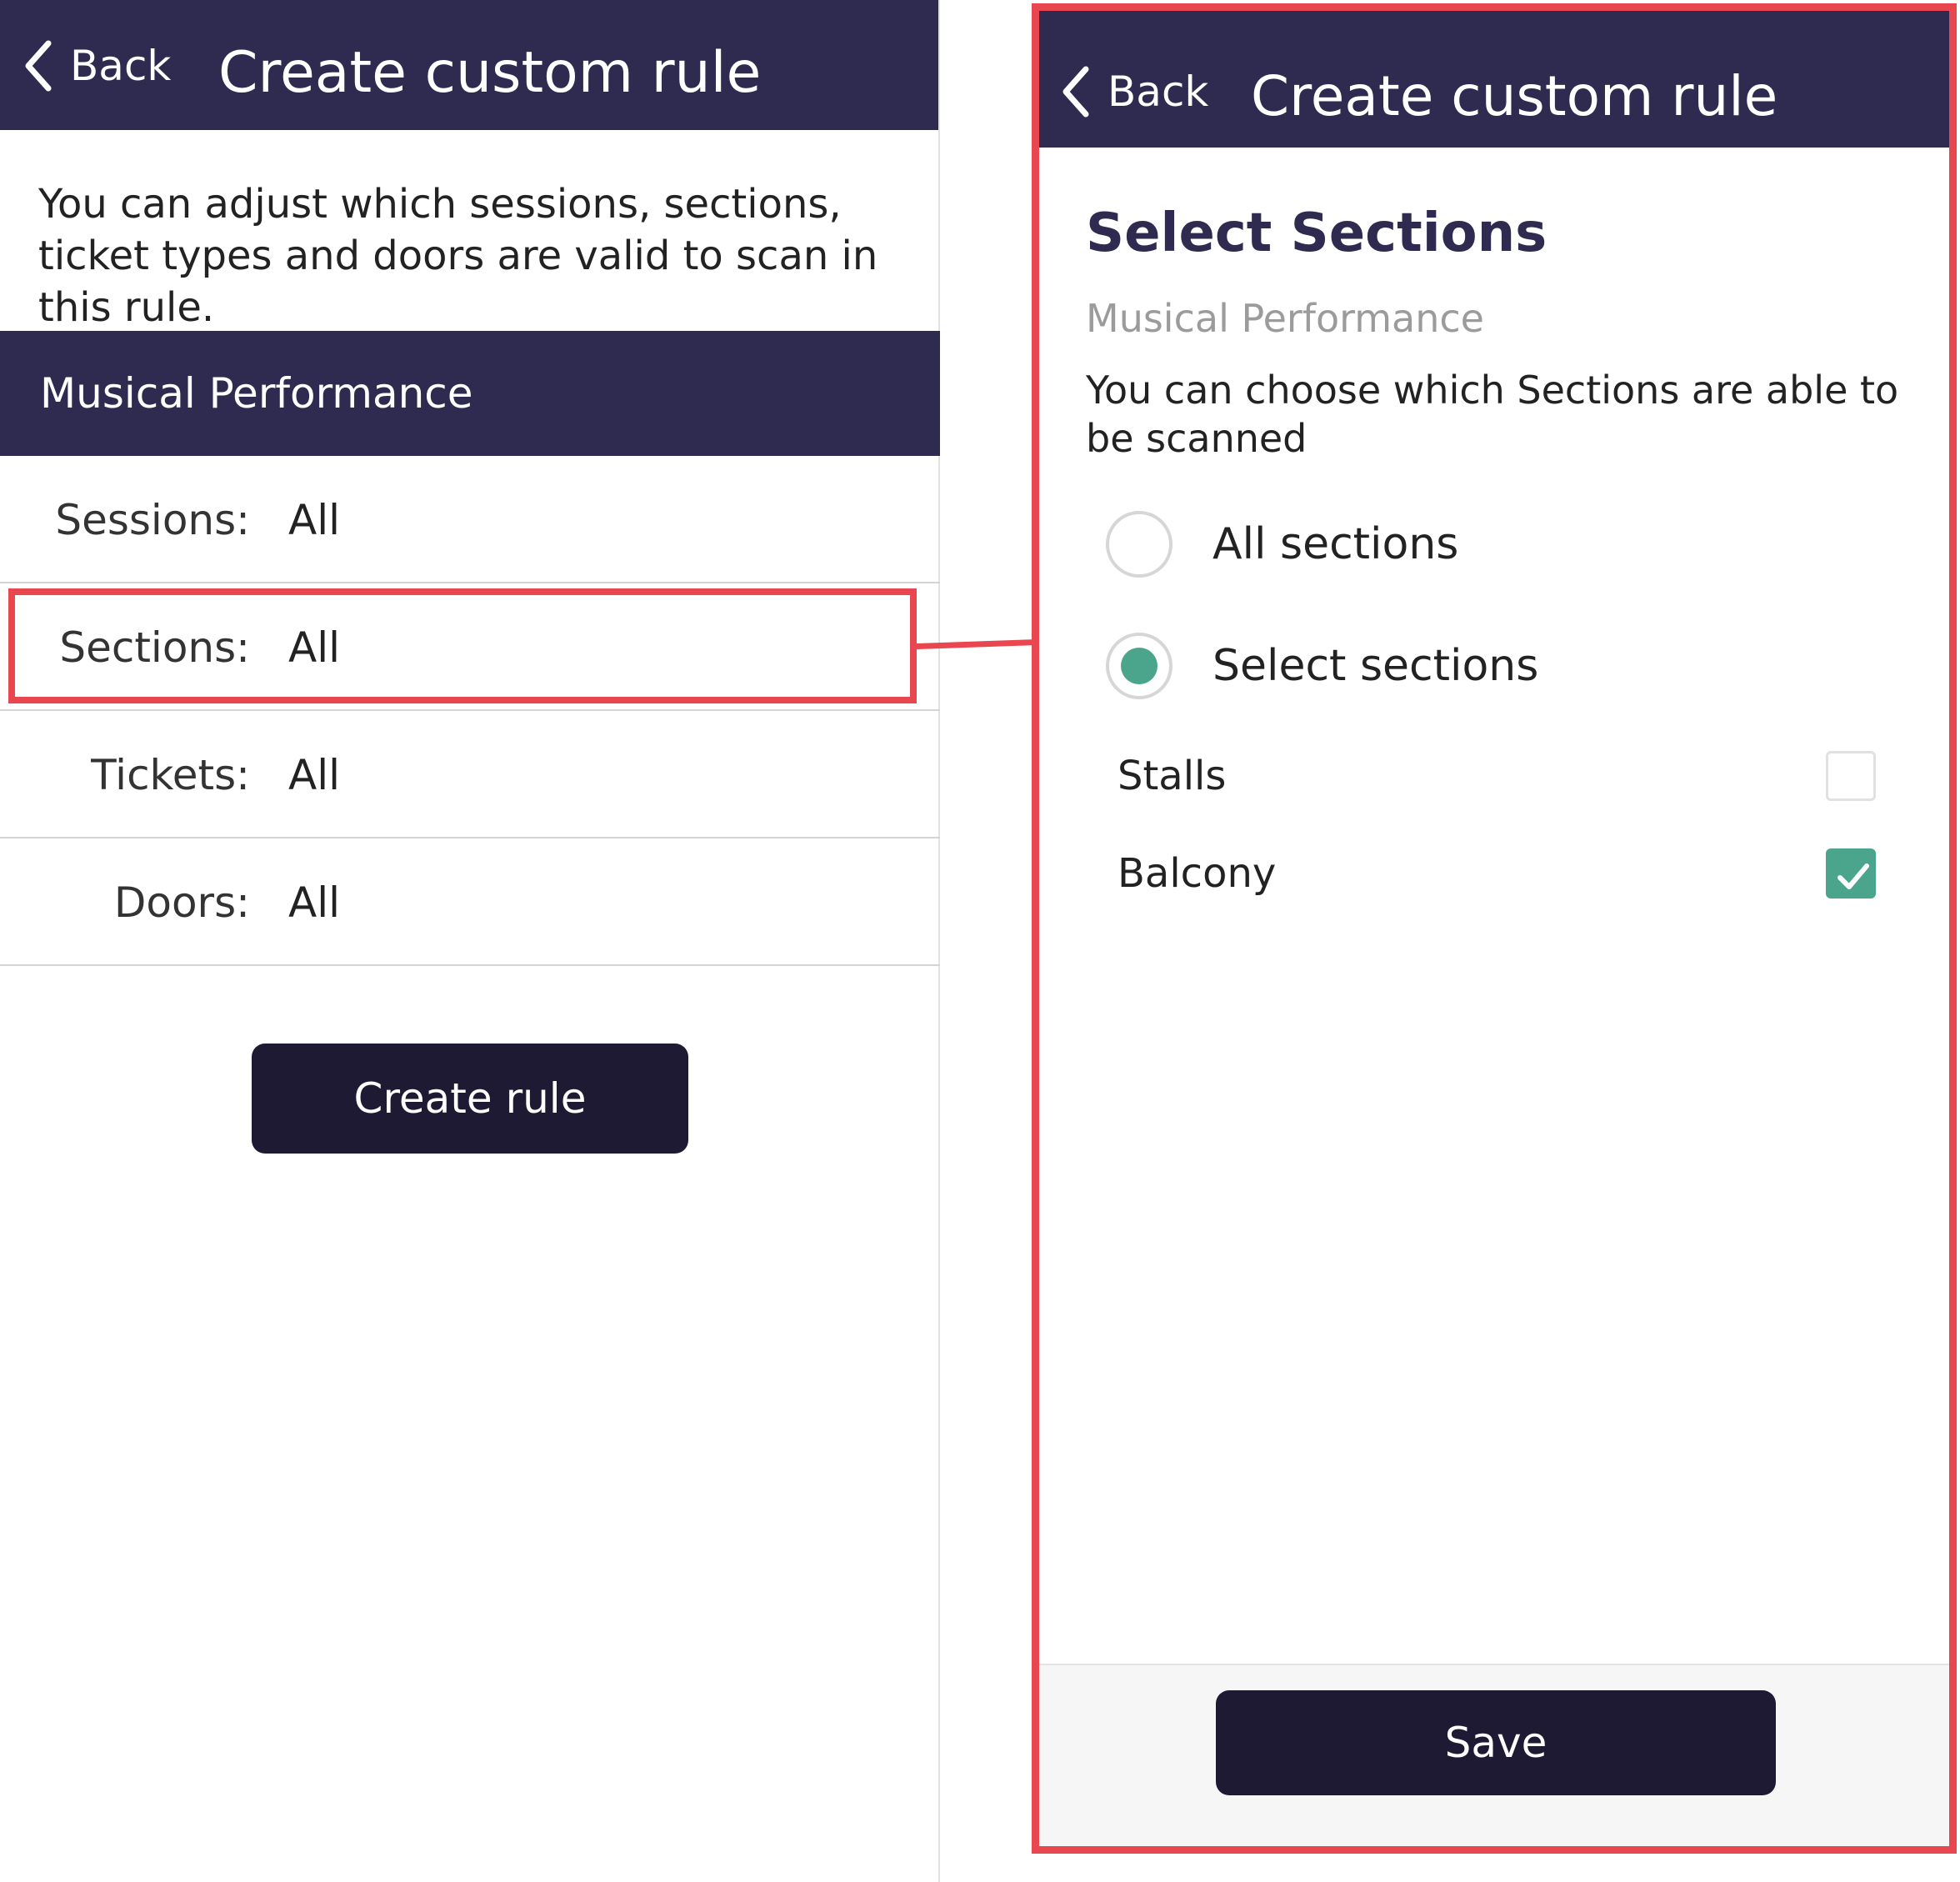  What do you see at coordinates (1197, 873) in the screenshot?
I see `section-item-label: Balcony` at bounding box center [1197, 873].